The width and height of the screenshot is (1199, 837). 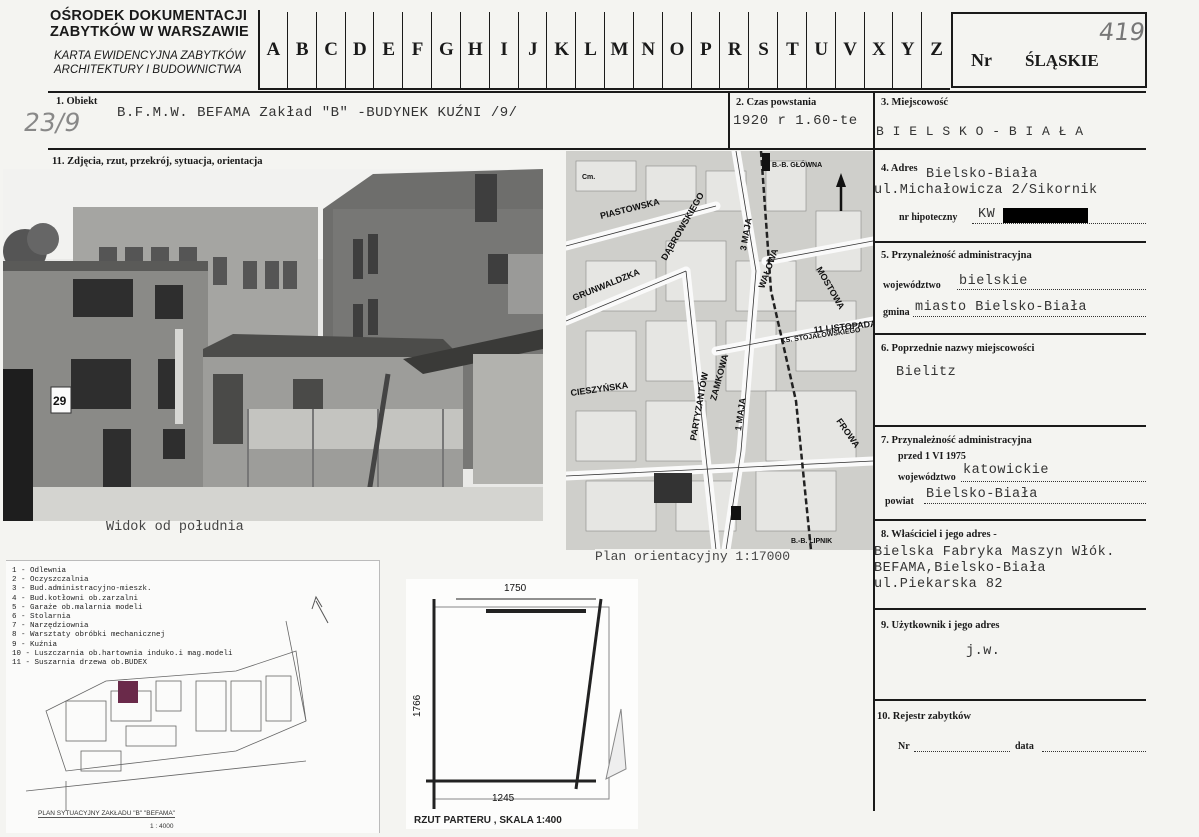 I want to click on floor-plan-dim-bottom: 1245, so click(x=503, y=798).